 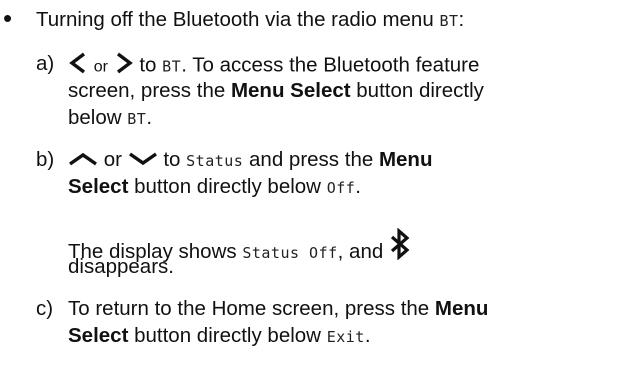 I want to click on step-c-text-3: ., so click(x=367, y=335).